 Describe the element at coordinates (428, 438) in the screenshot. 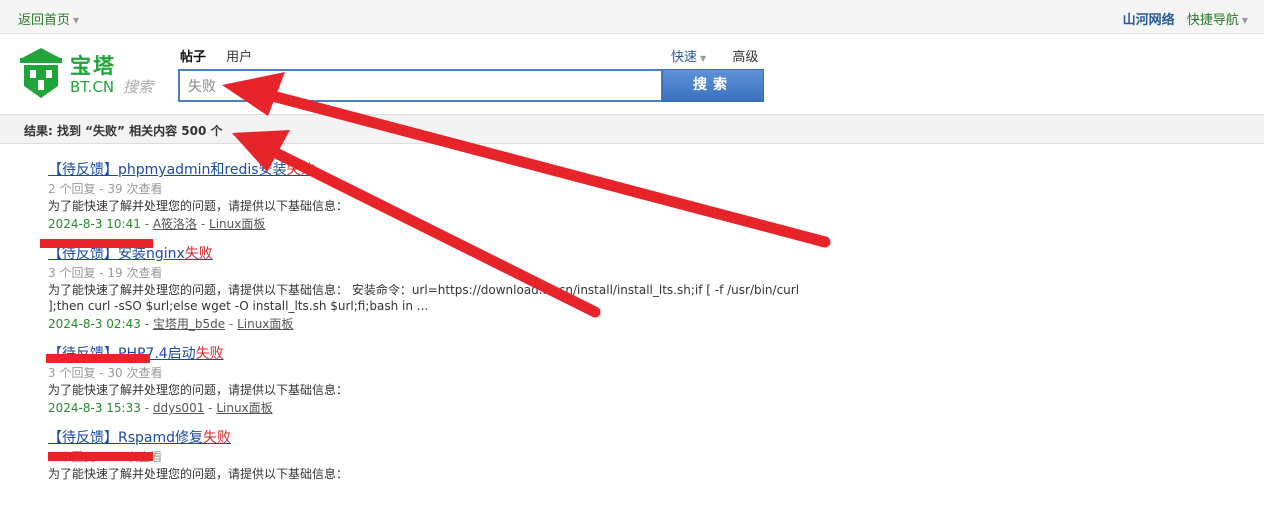

I see `result-title-link: 【待反馈】Rspamd修复失败` at that location.